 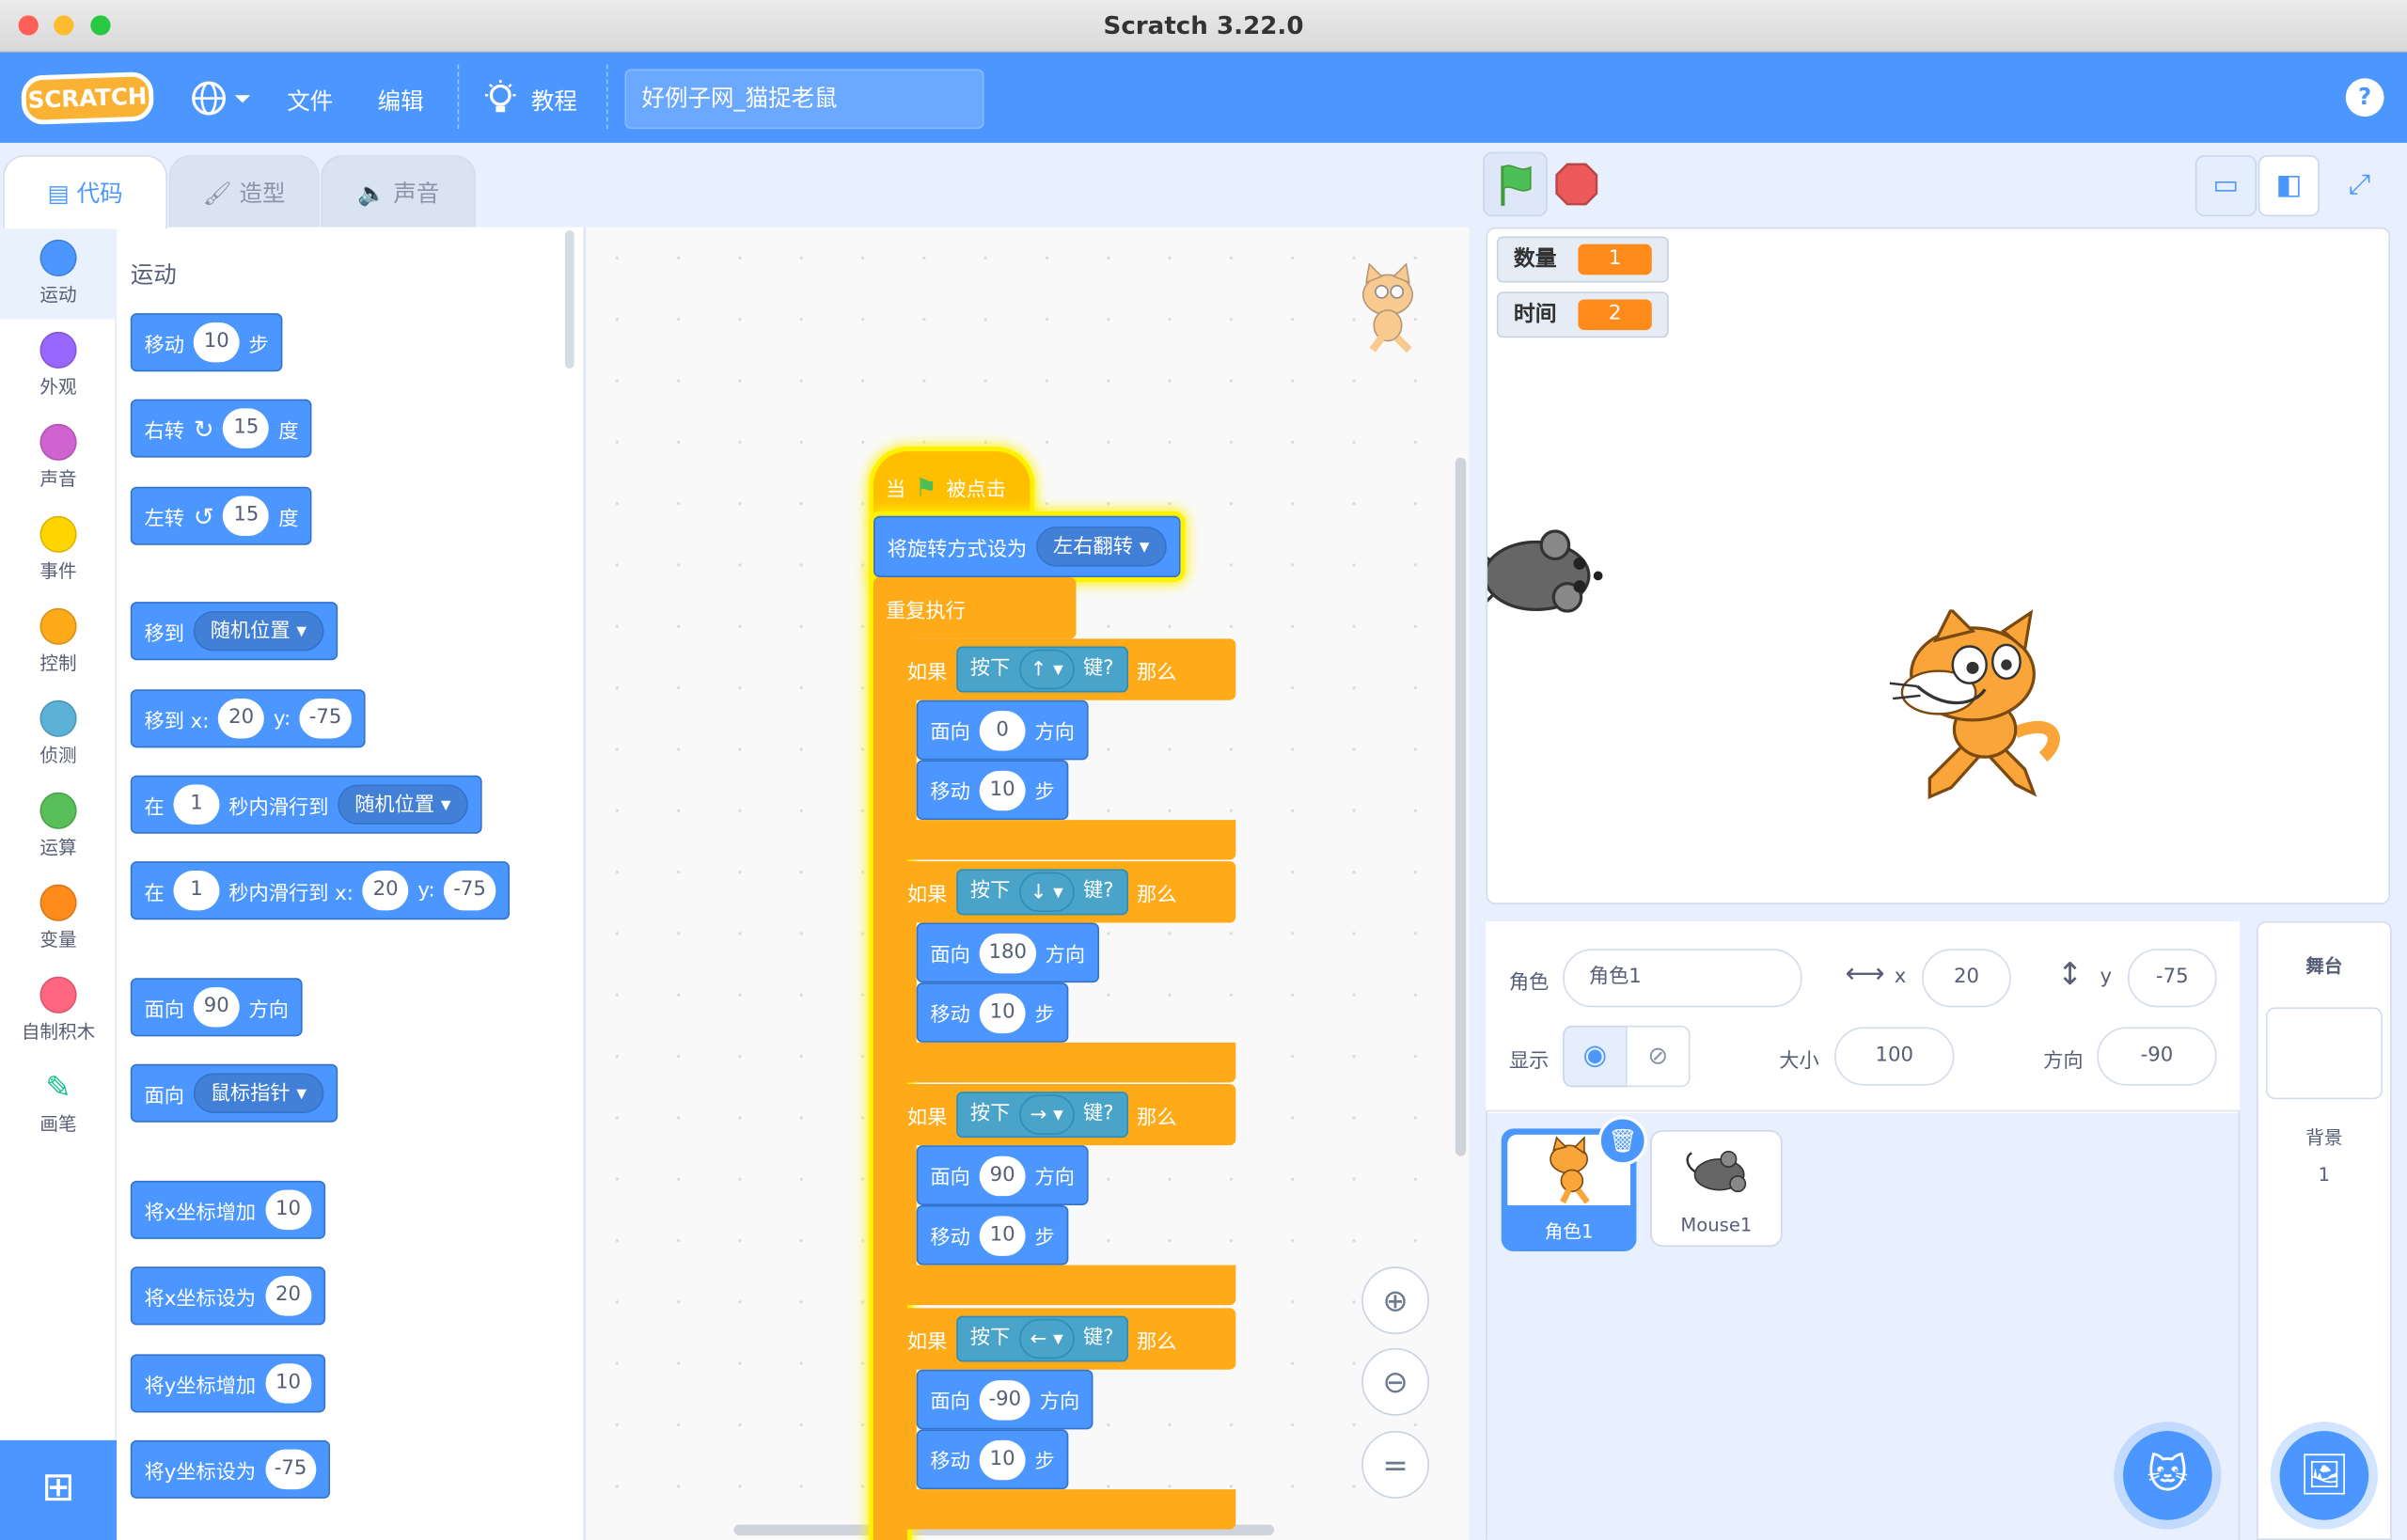 What do you see at coordinates (2324, 1475) in the screenshot?
I see `choose-backdrop-button: 🖼` at bounding box center [2324, 1475].